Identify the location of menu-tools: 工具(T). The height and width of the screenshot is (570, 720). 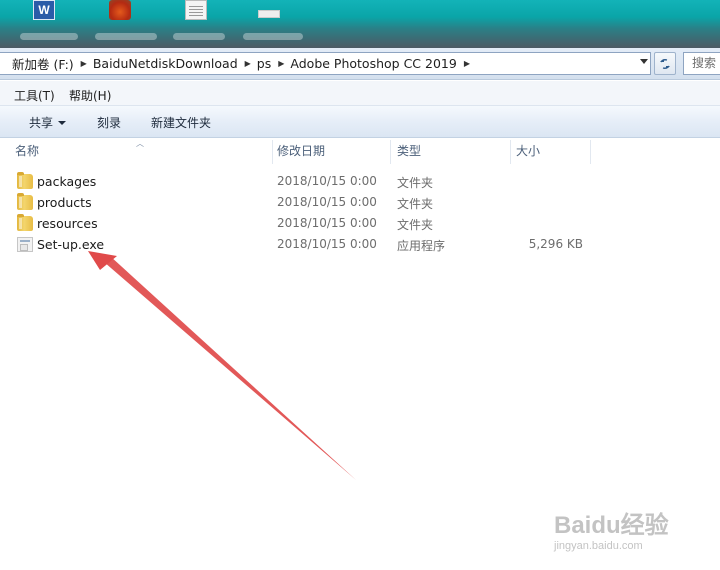
(34, 95).